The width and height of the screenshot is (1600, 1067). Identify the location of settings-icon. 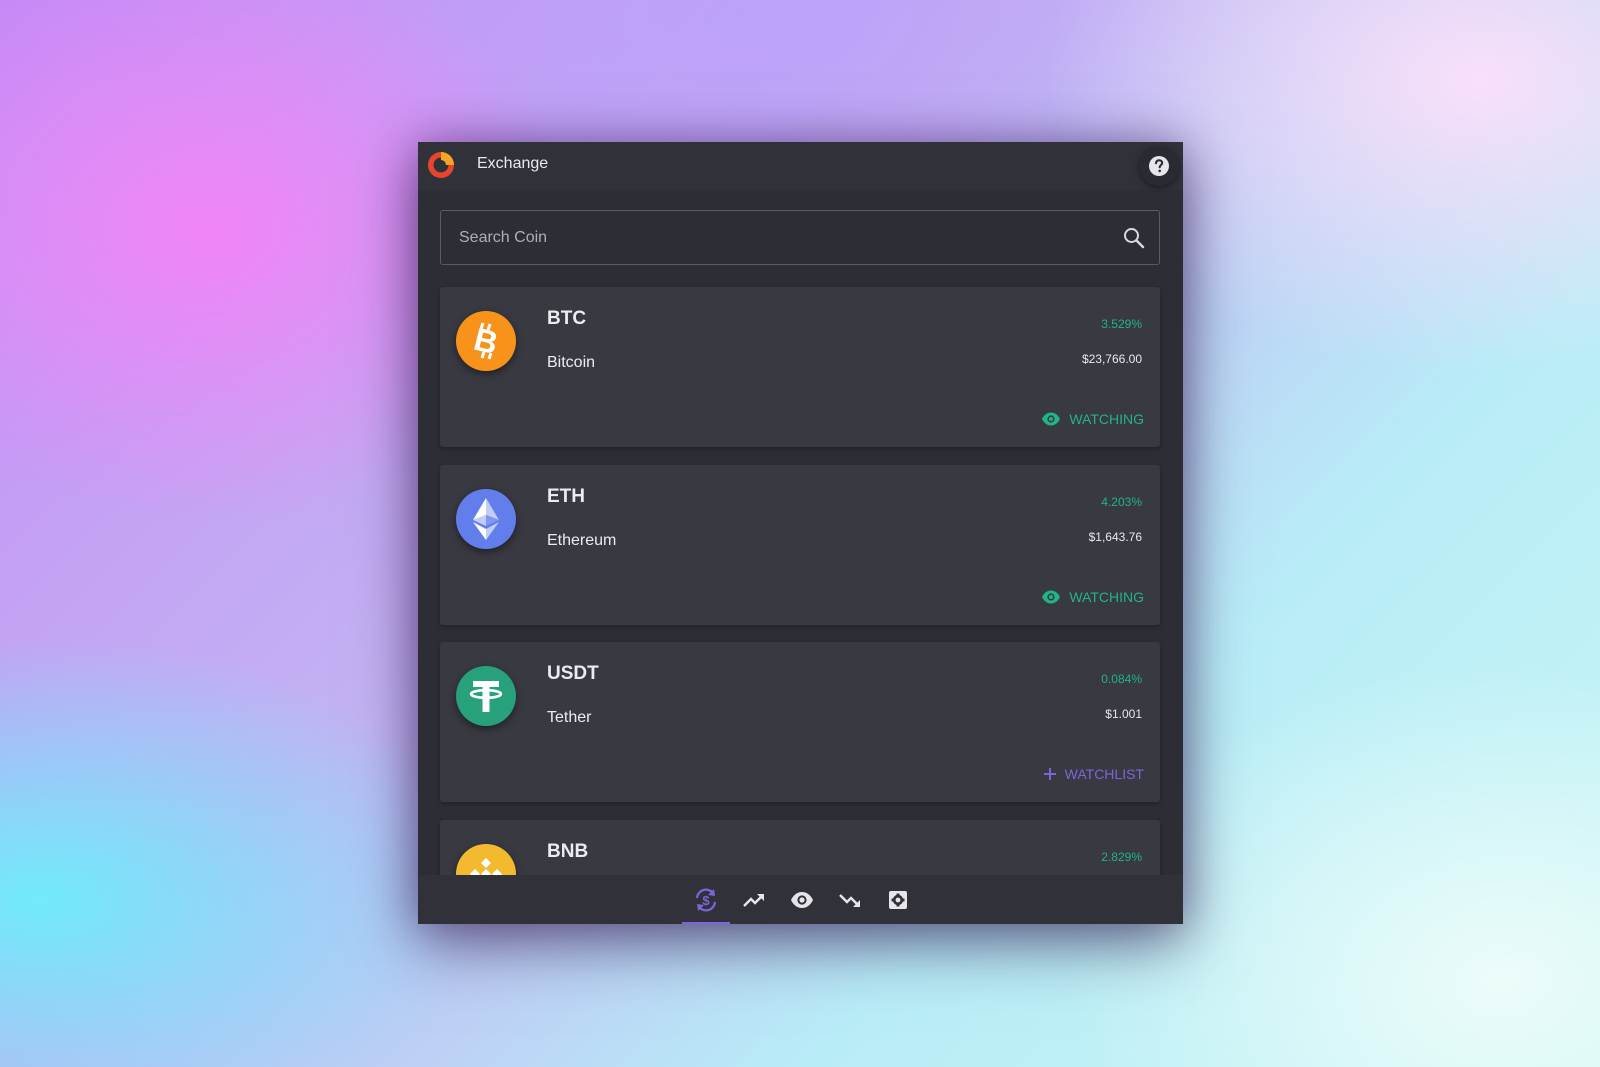
(898, 899).